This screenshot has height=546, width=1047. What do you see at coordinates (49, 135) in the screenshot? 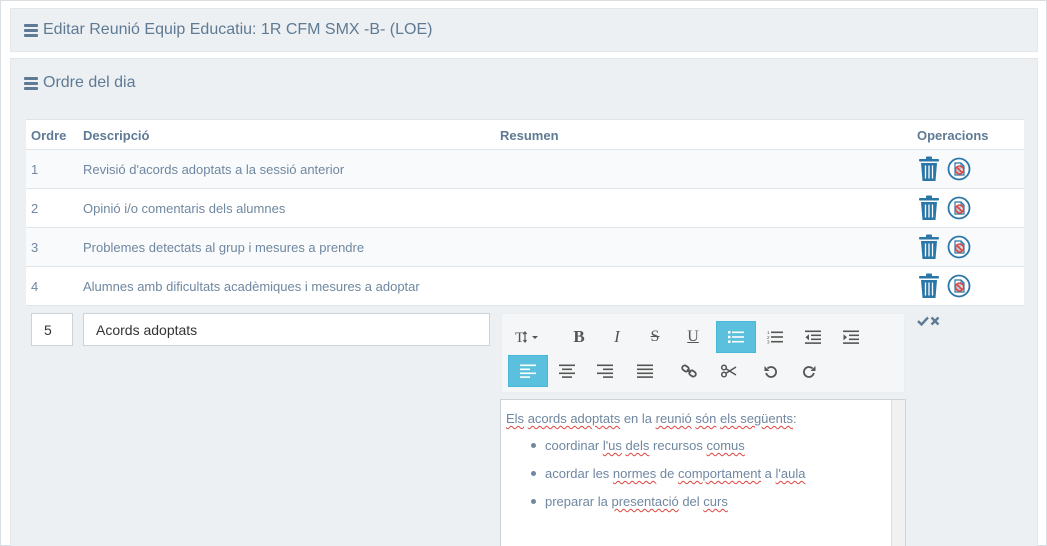
I see `col-order: Ordre` at bounding box center [49, 135].